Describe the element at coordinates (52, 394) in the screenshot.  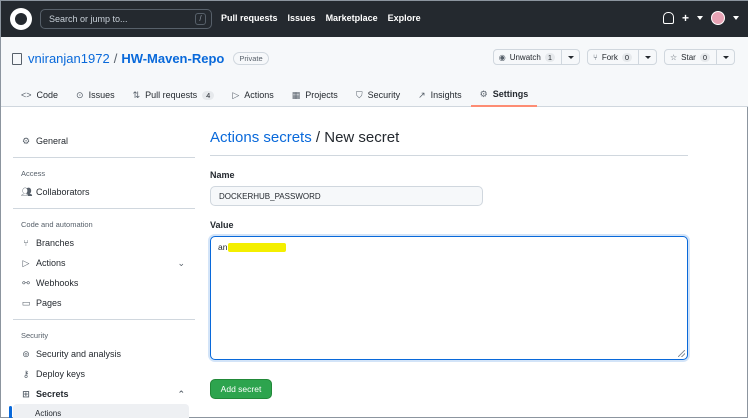
I see `sidebar-item-label: Secrets` at that location.